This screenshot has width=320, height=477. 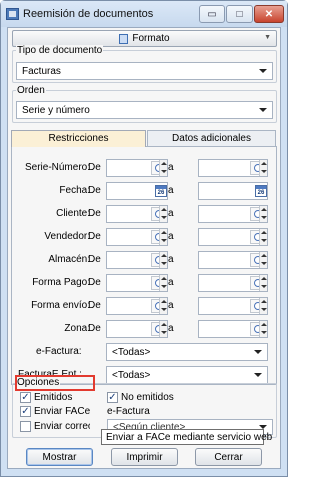 I want to click on tab-restricciones: Restricciones, so click(x=78, y=138).